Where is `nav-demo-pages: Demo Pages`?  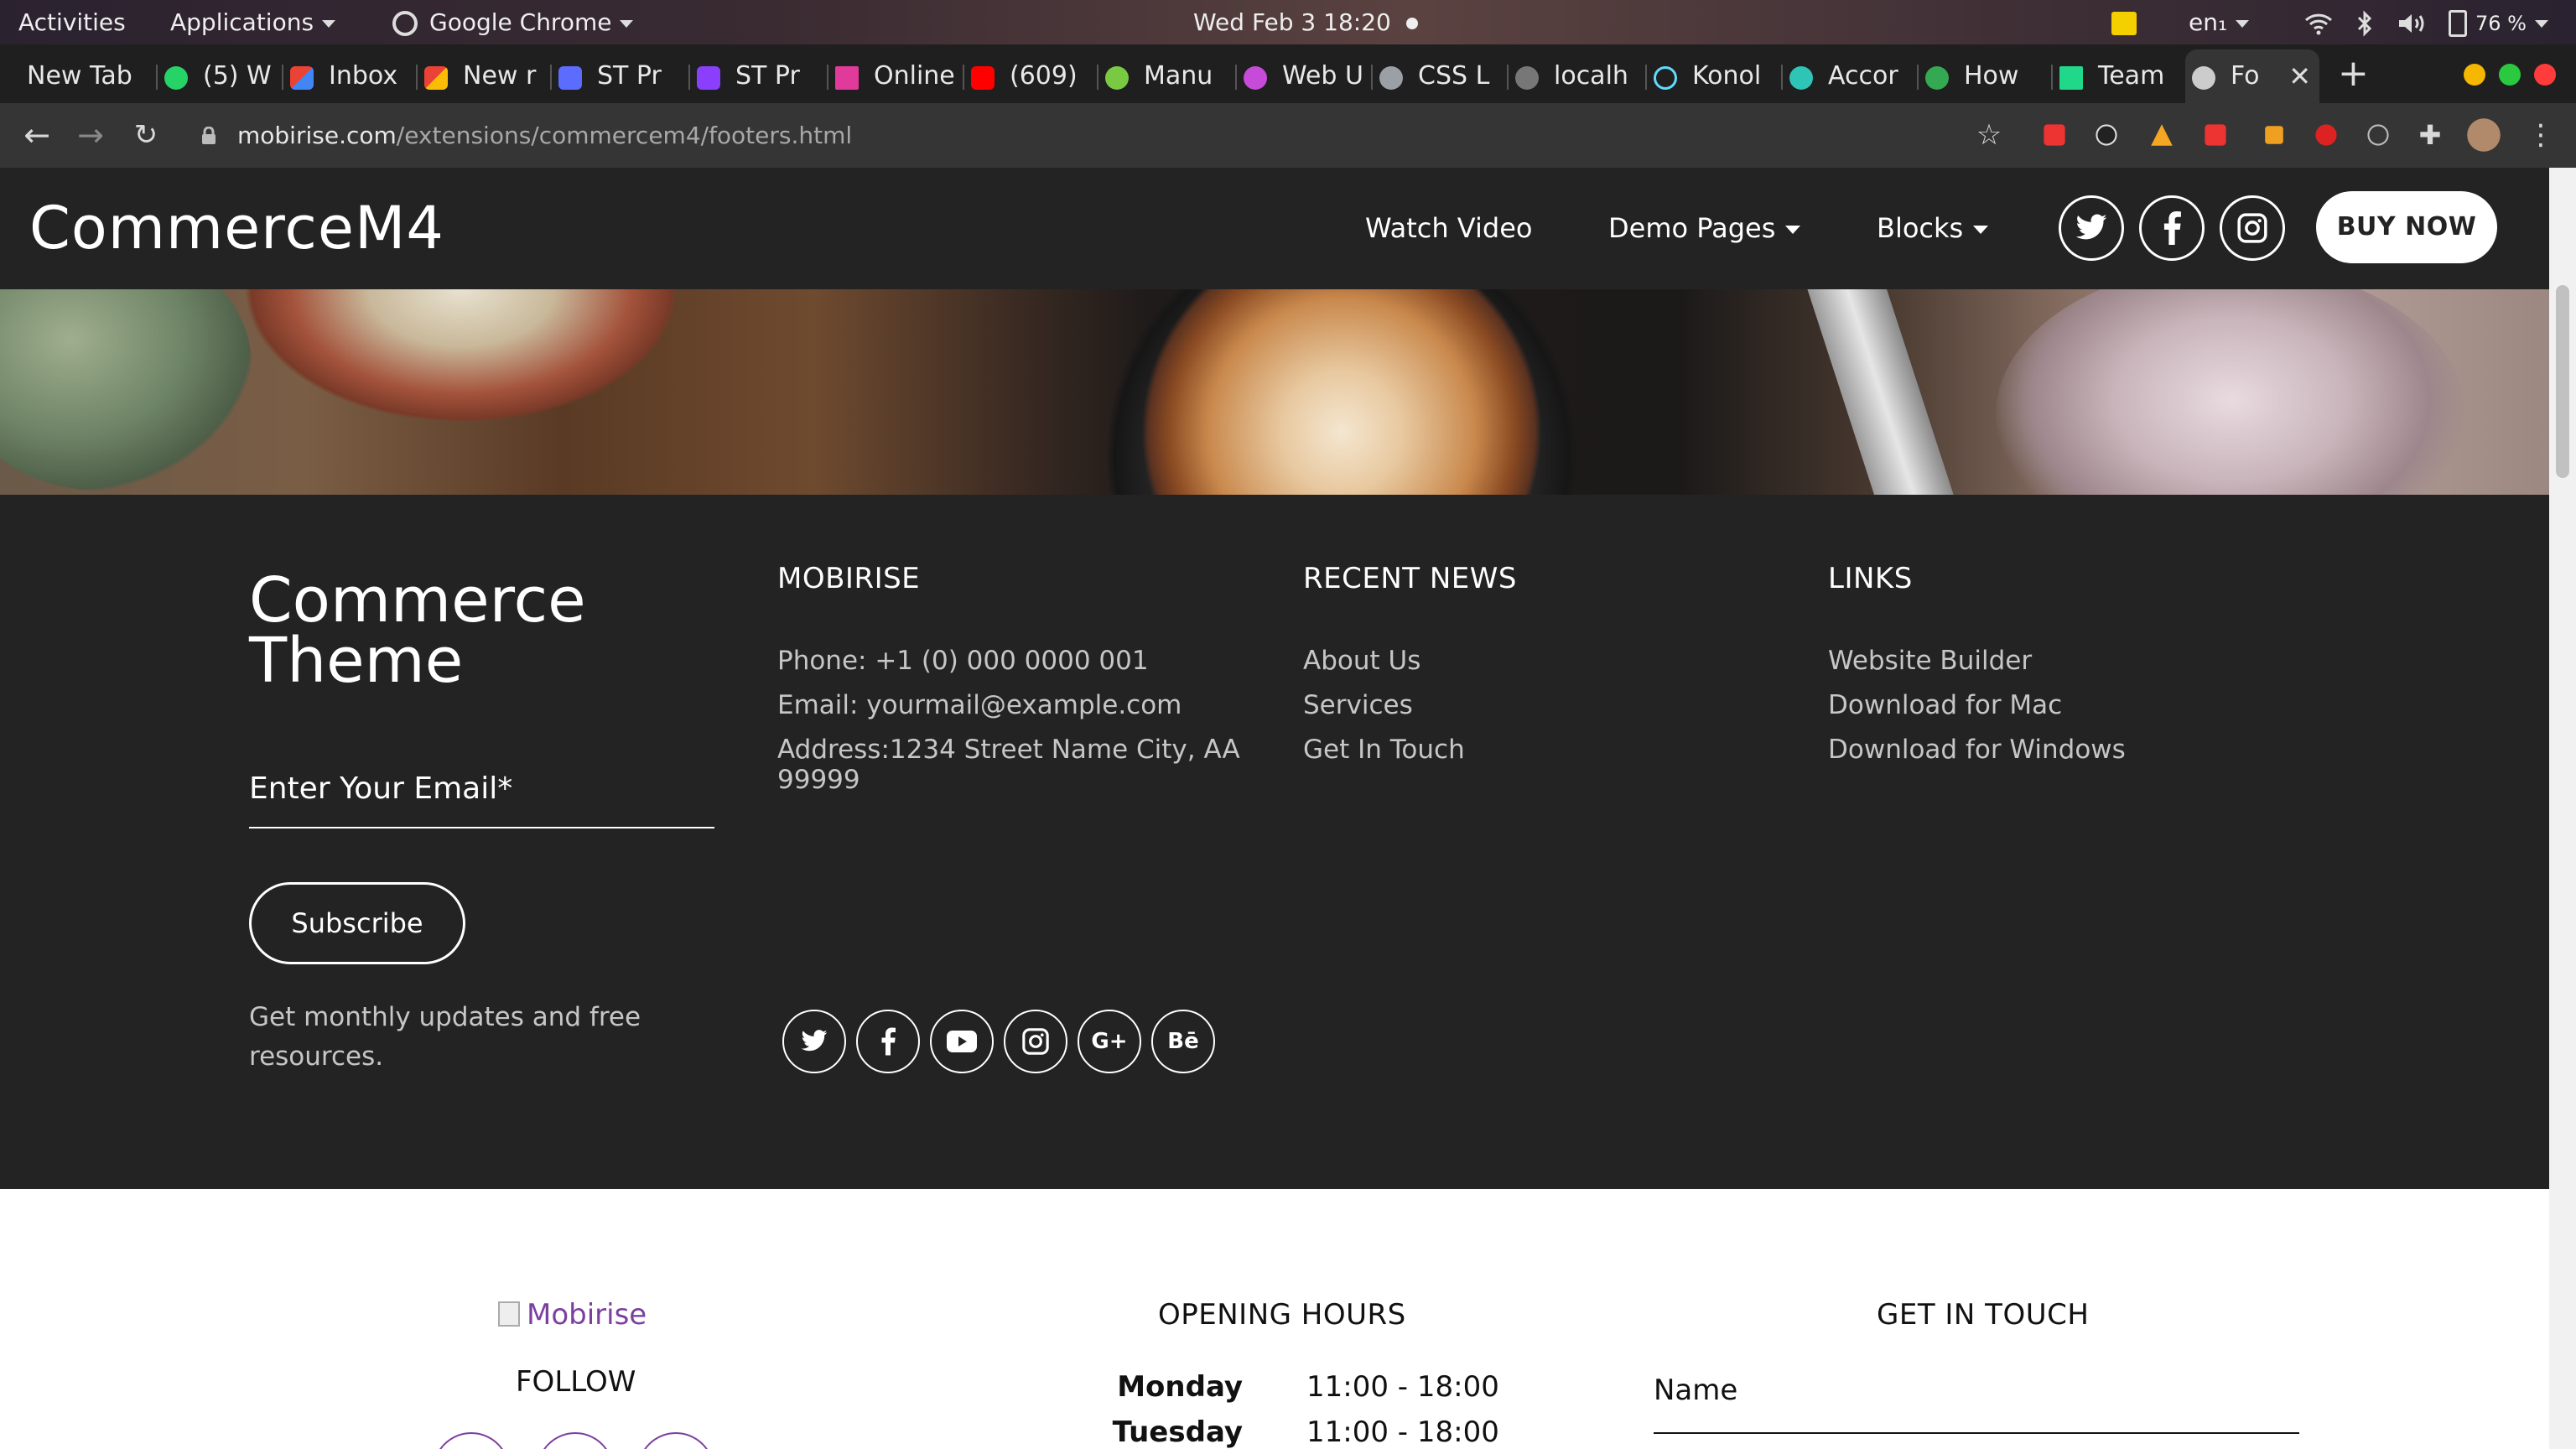 nav-demo-pages: Demo Pages is located at coordinates (1704, 228).